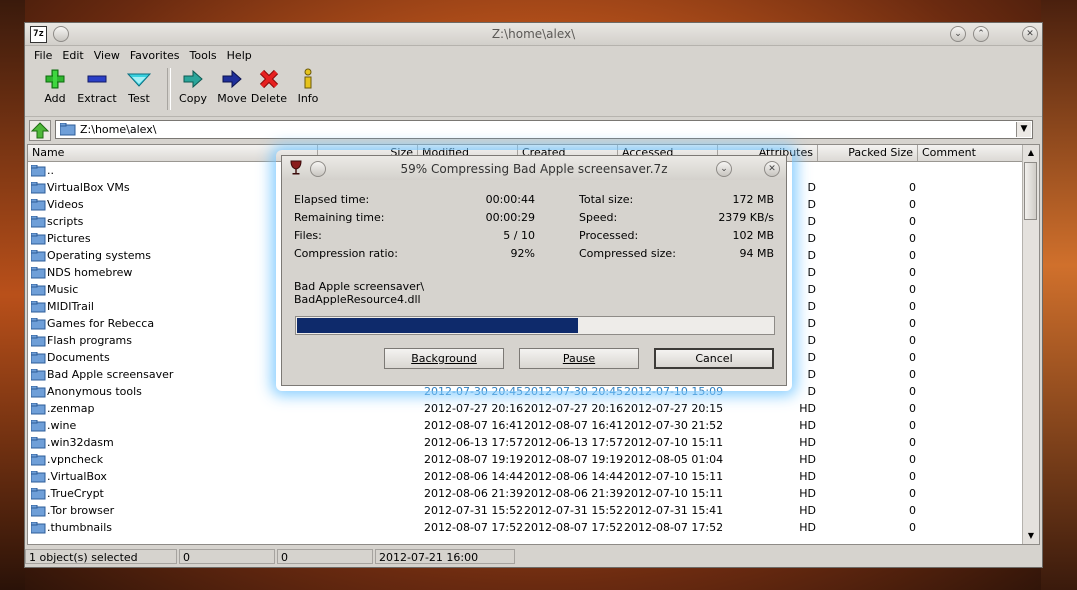 The image size is (1077, 590). I want to click on vertical-scrollbar: ▲ ▼, so click(1030, 344).